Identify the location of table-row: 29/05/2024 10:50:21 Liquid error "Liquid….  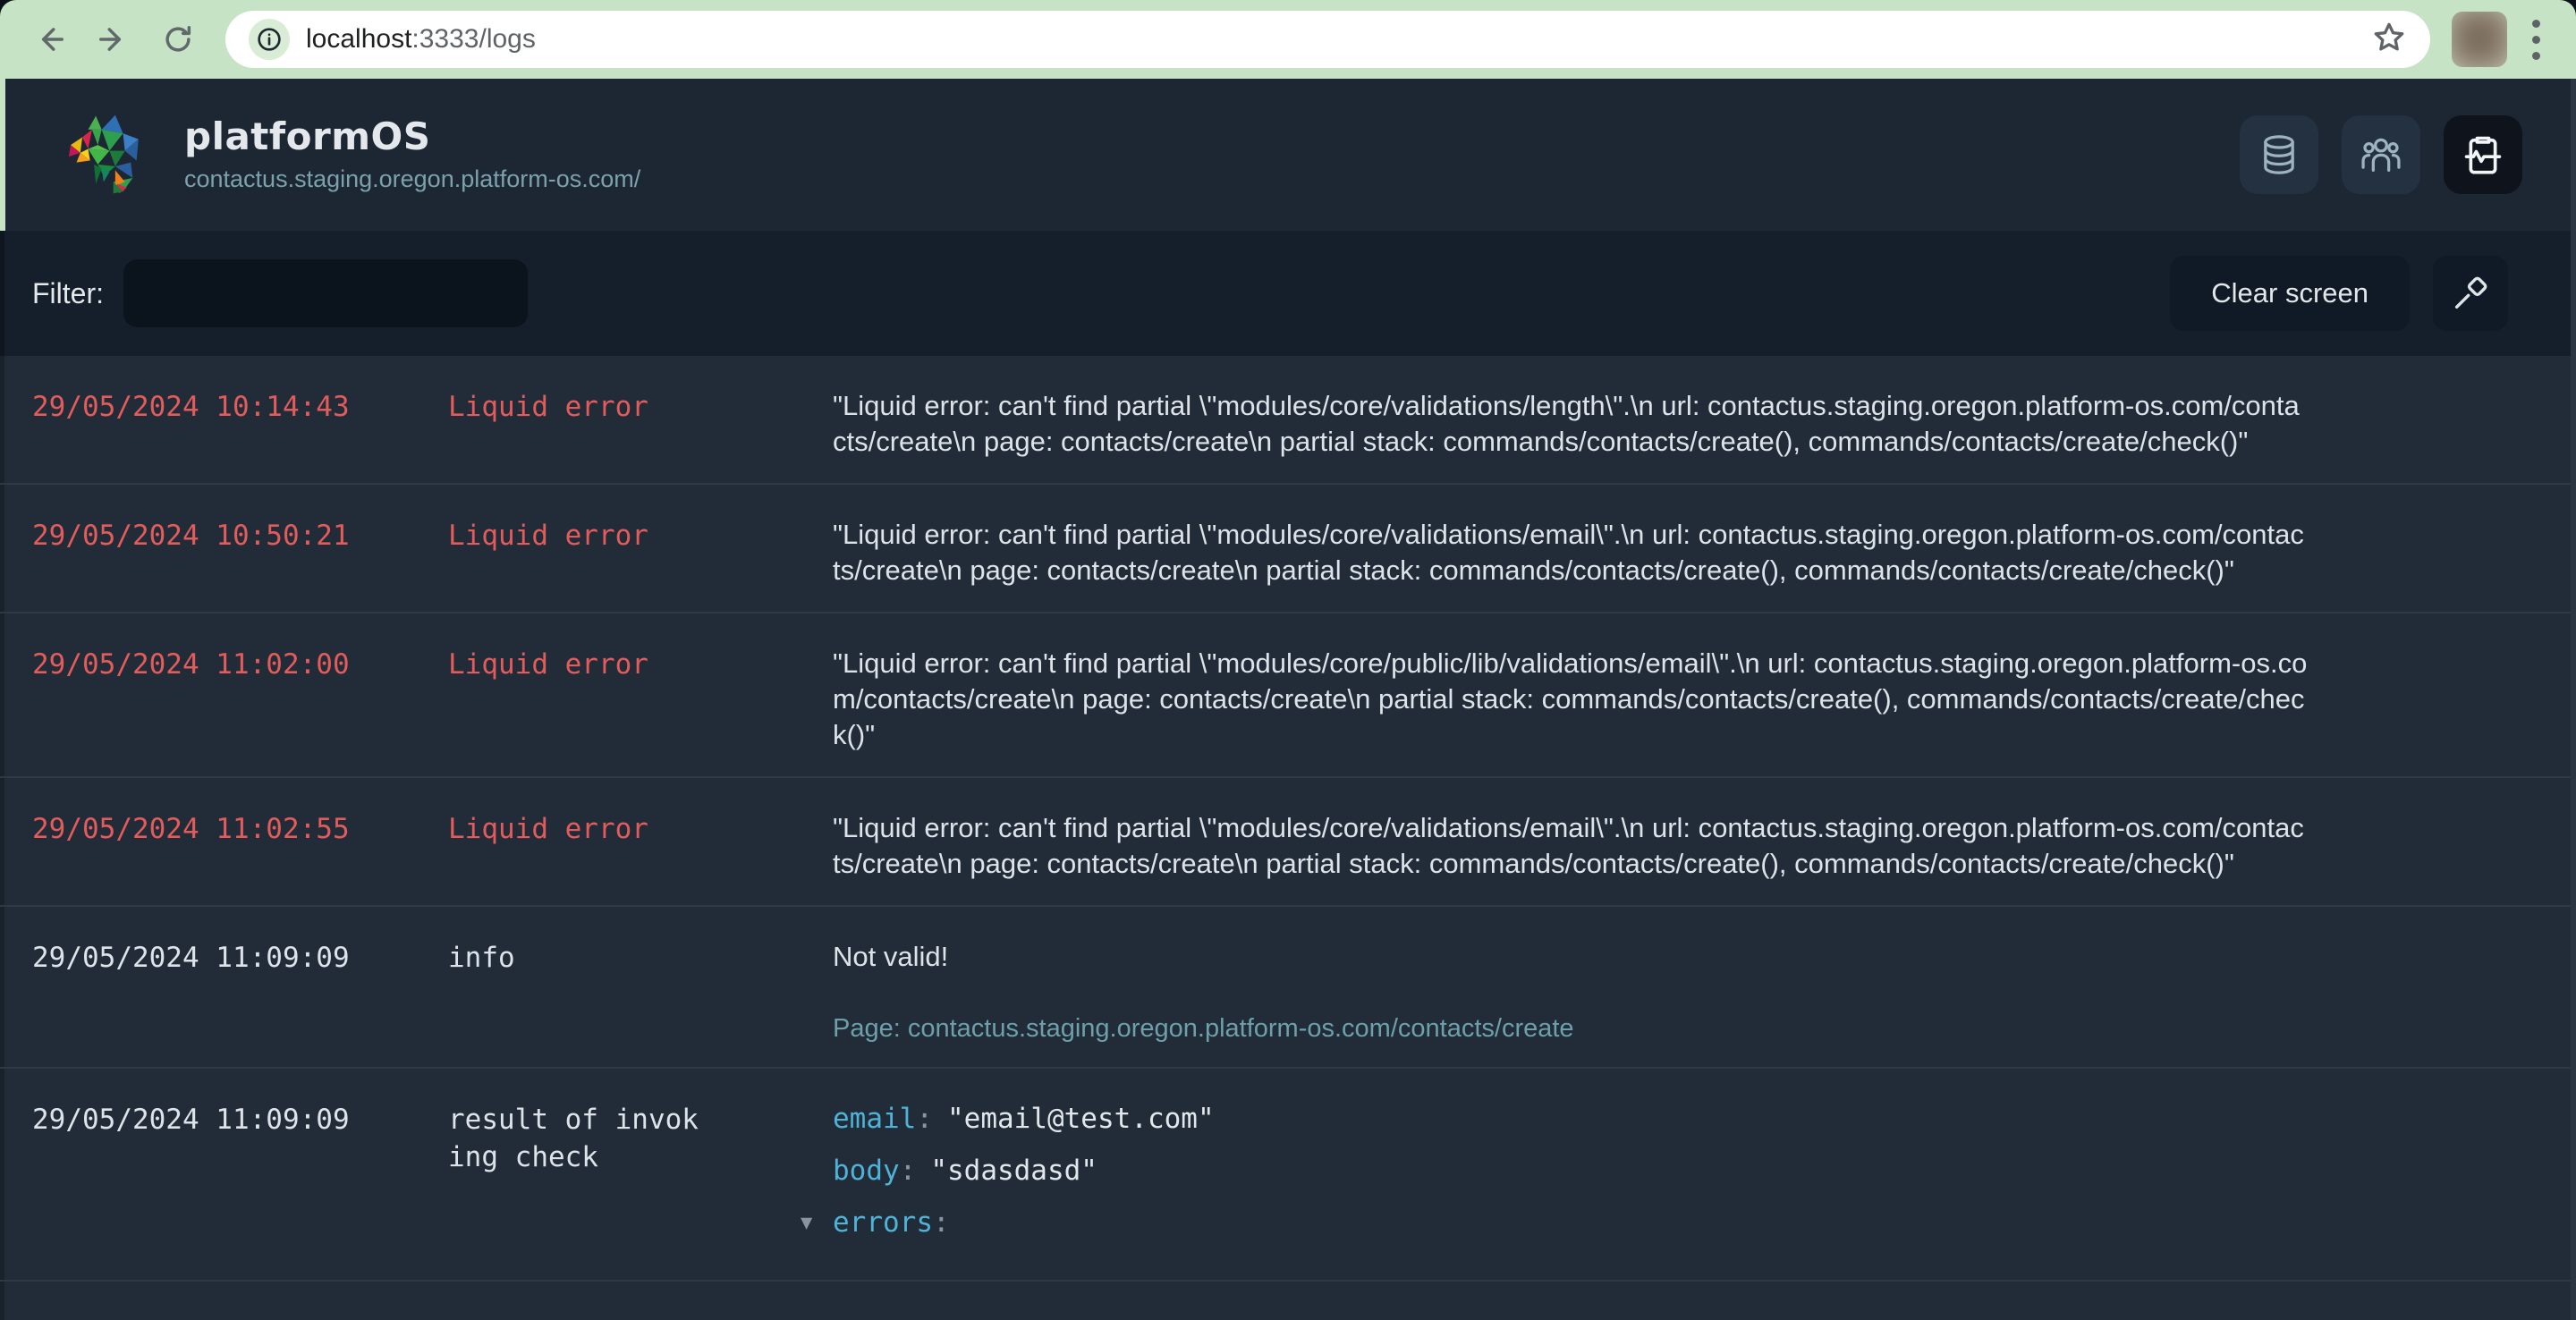
(1288, 549).